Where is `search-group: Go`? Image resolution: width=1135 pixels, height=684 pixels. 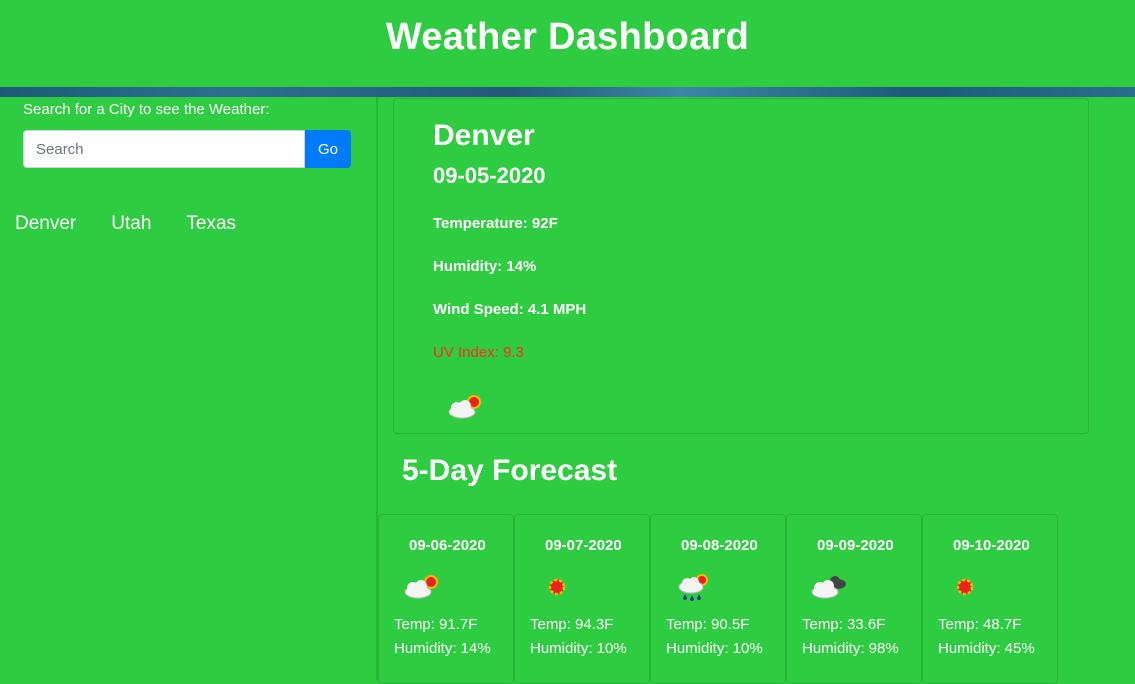
search-group: Go is located at coordinates (187, 149).